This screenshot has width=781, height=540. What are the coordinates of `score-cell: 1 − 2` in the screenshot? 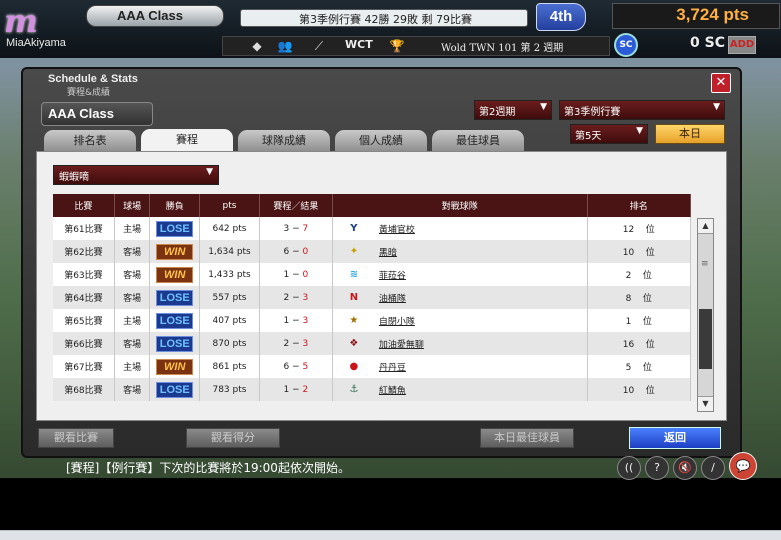 It's located at (296, 389).